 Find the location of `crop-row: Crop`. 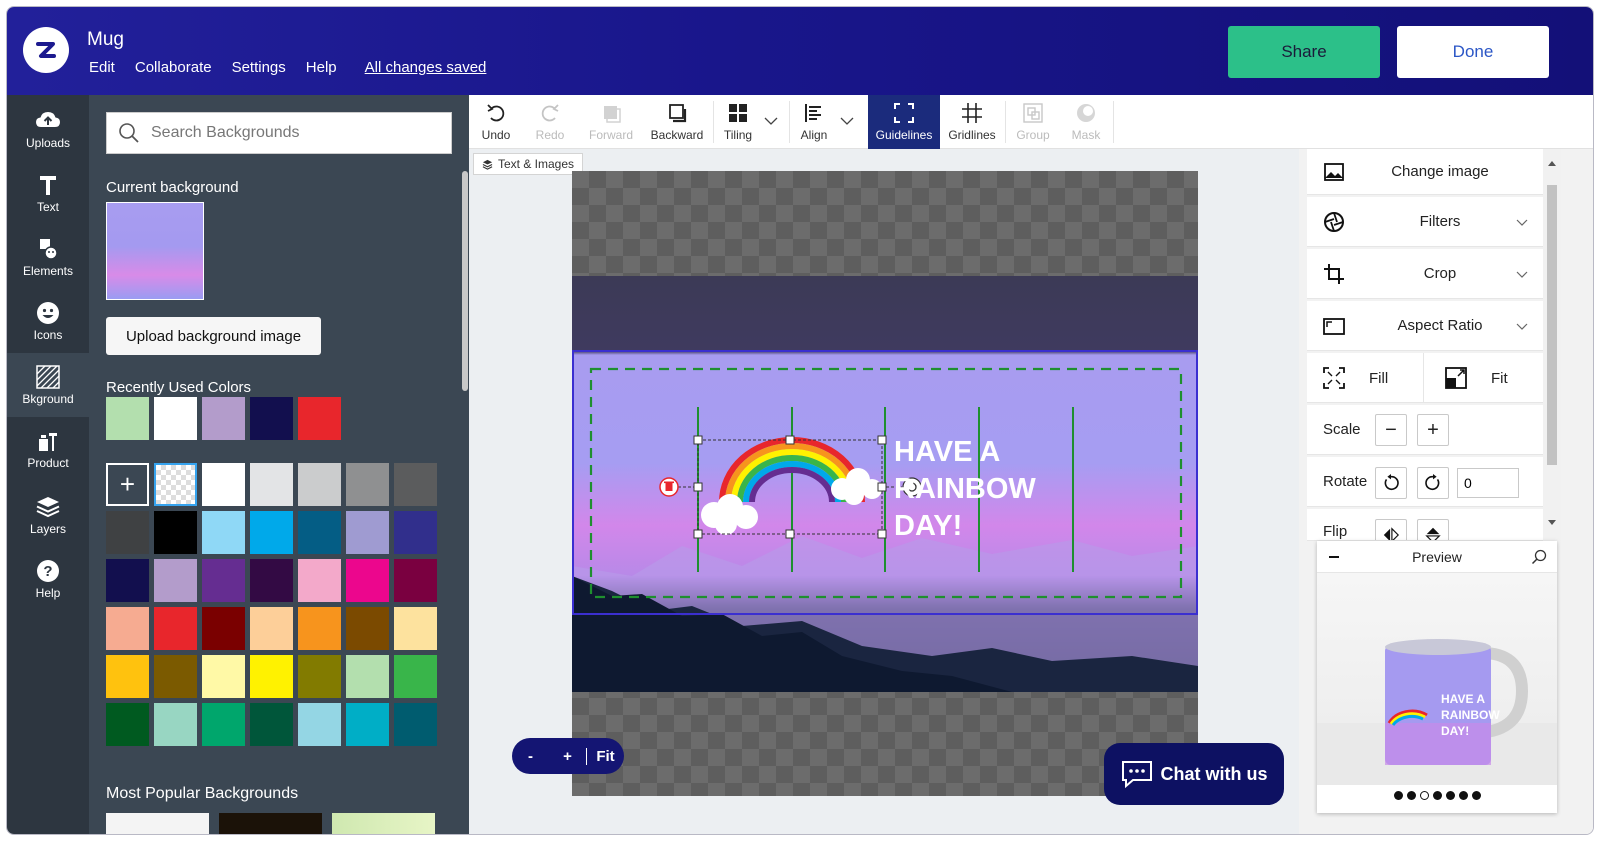

crop-row: Crop is located at coordinates (1425, 274).